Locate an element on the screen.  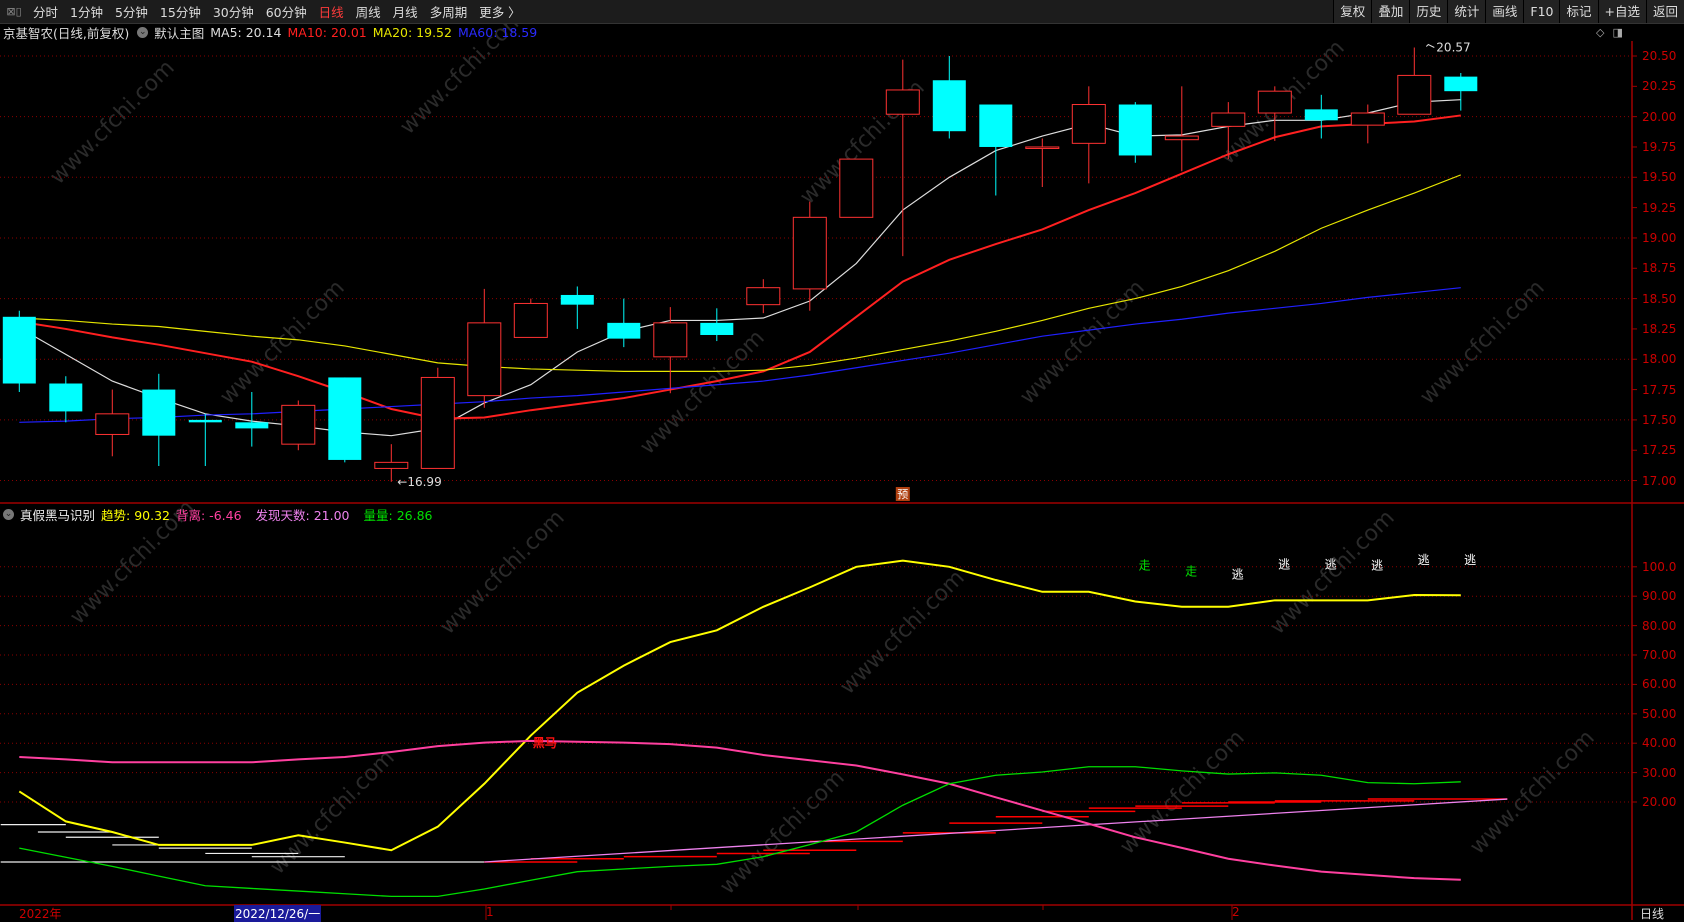
price-tick-label: 18.75 is located at coordinates (1659, 268).